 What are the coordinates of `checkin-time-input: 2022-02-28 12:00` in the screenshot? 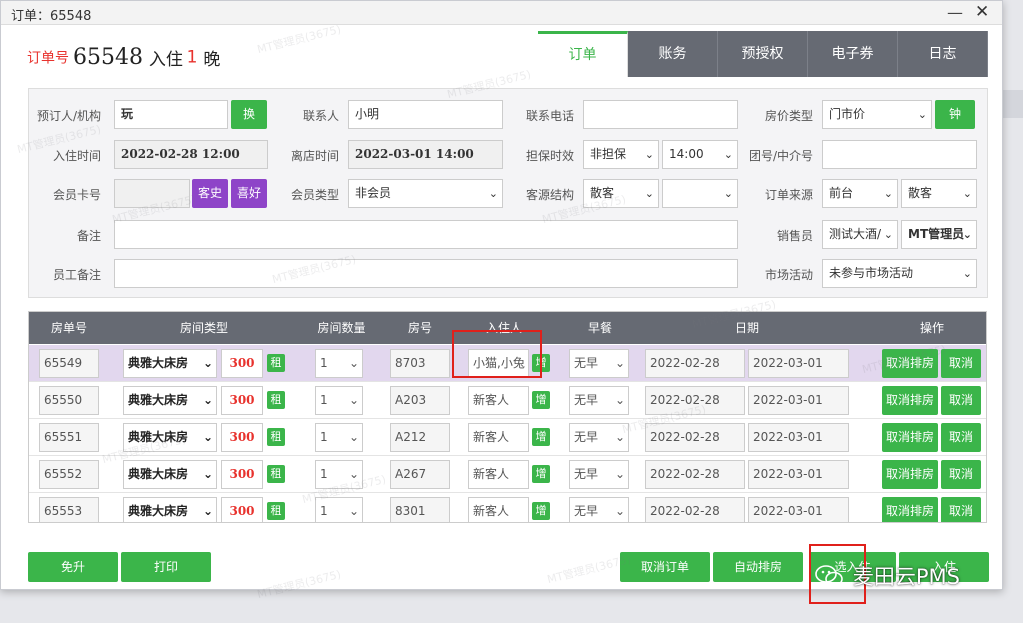 It's located at (191, 154).